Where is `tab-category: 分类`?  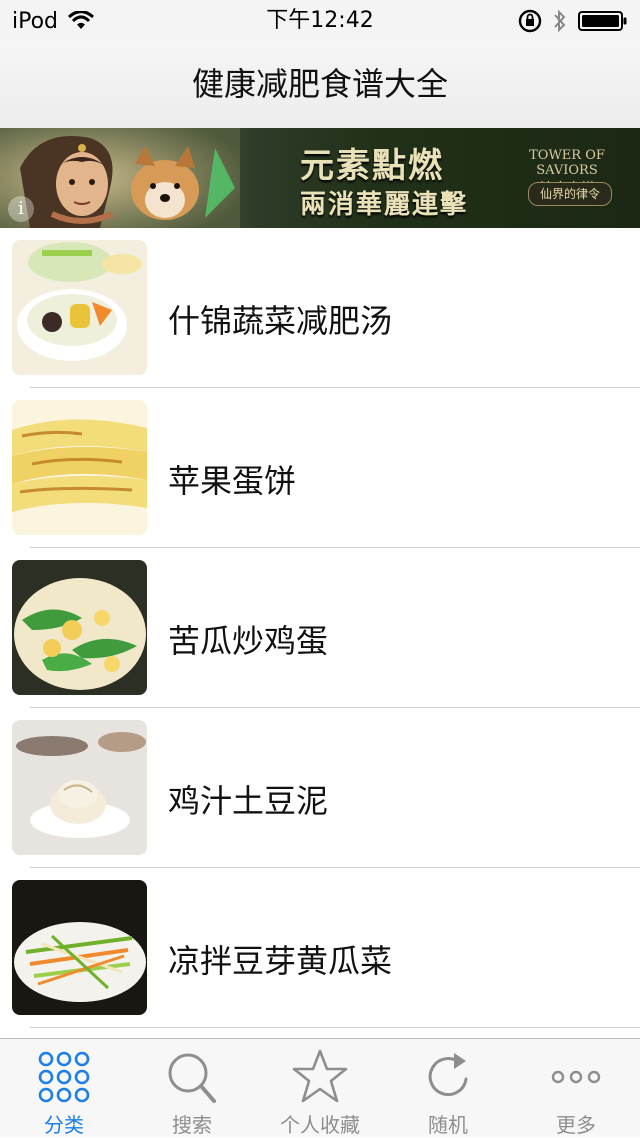
tab-category: 分类 is located at coordinates (64, 1088).